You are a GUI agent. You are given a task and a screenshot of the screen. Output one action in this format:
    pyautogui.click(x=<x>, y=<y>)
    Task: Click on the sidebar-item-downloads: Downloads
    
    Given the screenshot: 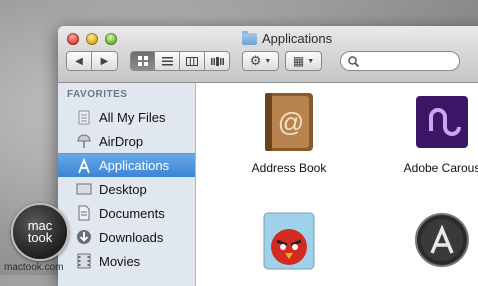 What is the action you would take?
    pyautogui.click(x=126, y=237)
    